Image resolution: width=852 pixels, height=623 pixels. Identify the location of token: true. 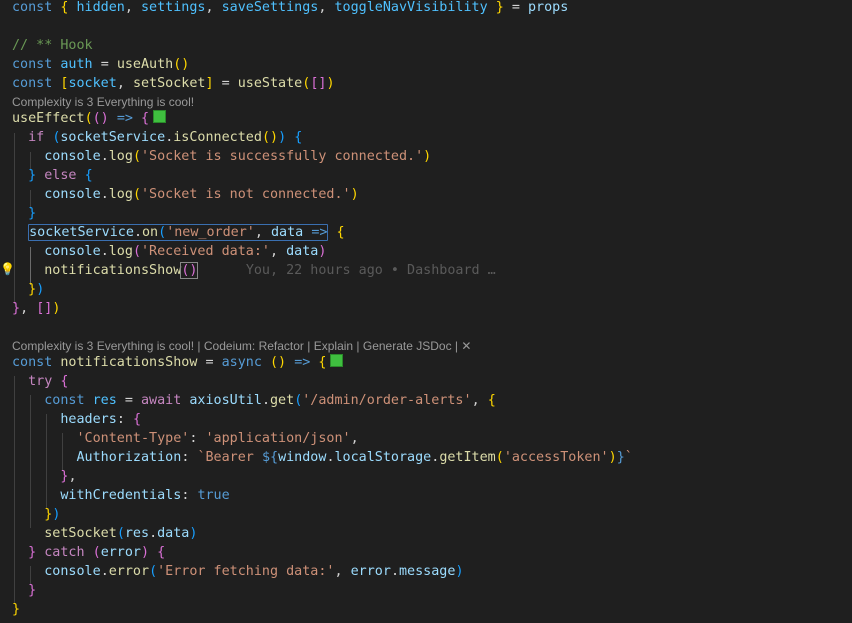
(213, 495).